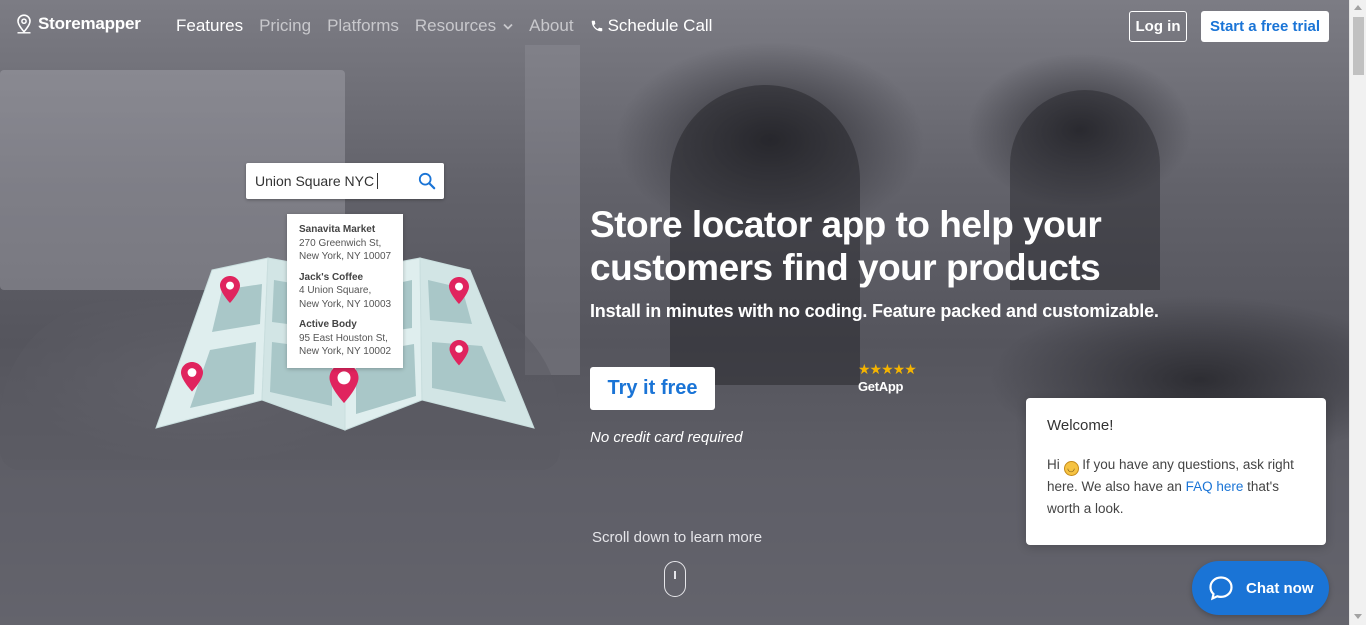  What do you see at coordinates (887, 377) in the screenshot?
I see `getapp-rating: ★★★★★ GetApp` at bounding box center [887, 377].